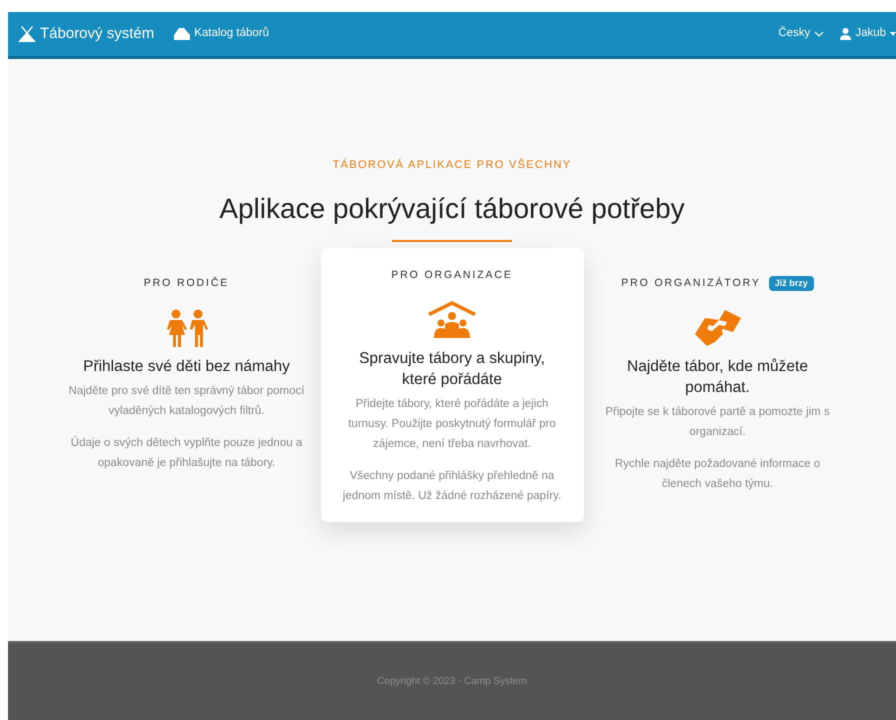 The height and width of the screenshot is (720, 896). What do you see at coordinates (452, 682) in the screenshot?
I see `copyright-text: Copyright © 2023 - Camp System` at bounding box center [452, 682].